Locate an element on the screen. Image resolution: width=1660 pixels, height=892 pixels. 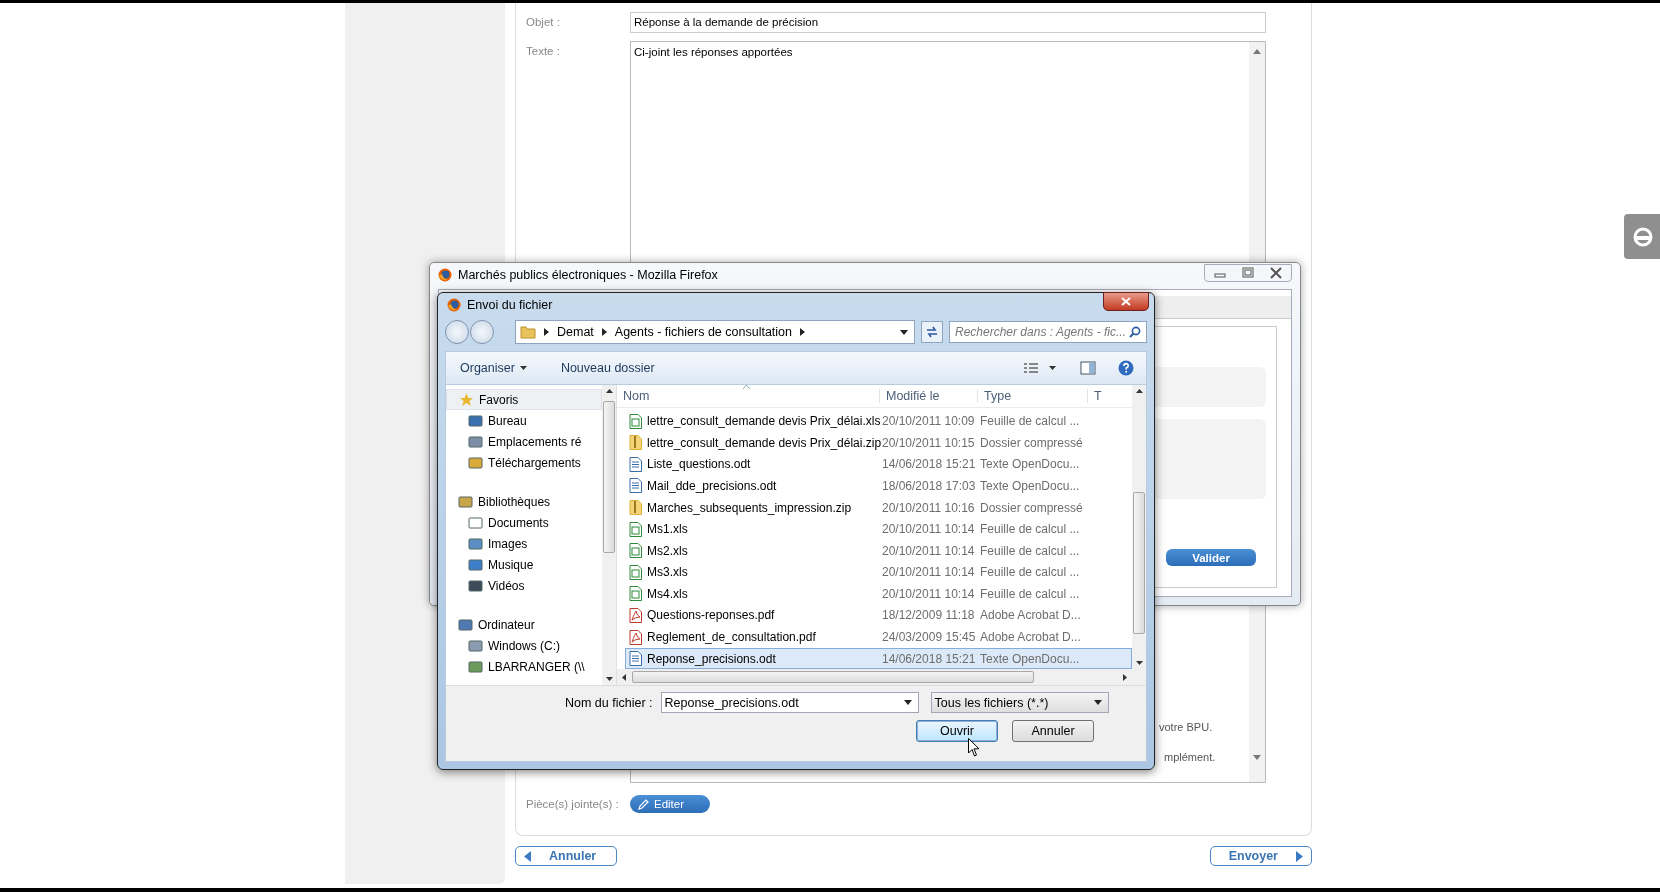
file-date: 20/10/2011 10:16 is located at coordinates (928, 507).